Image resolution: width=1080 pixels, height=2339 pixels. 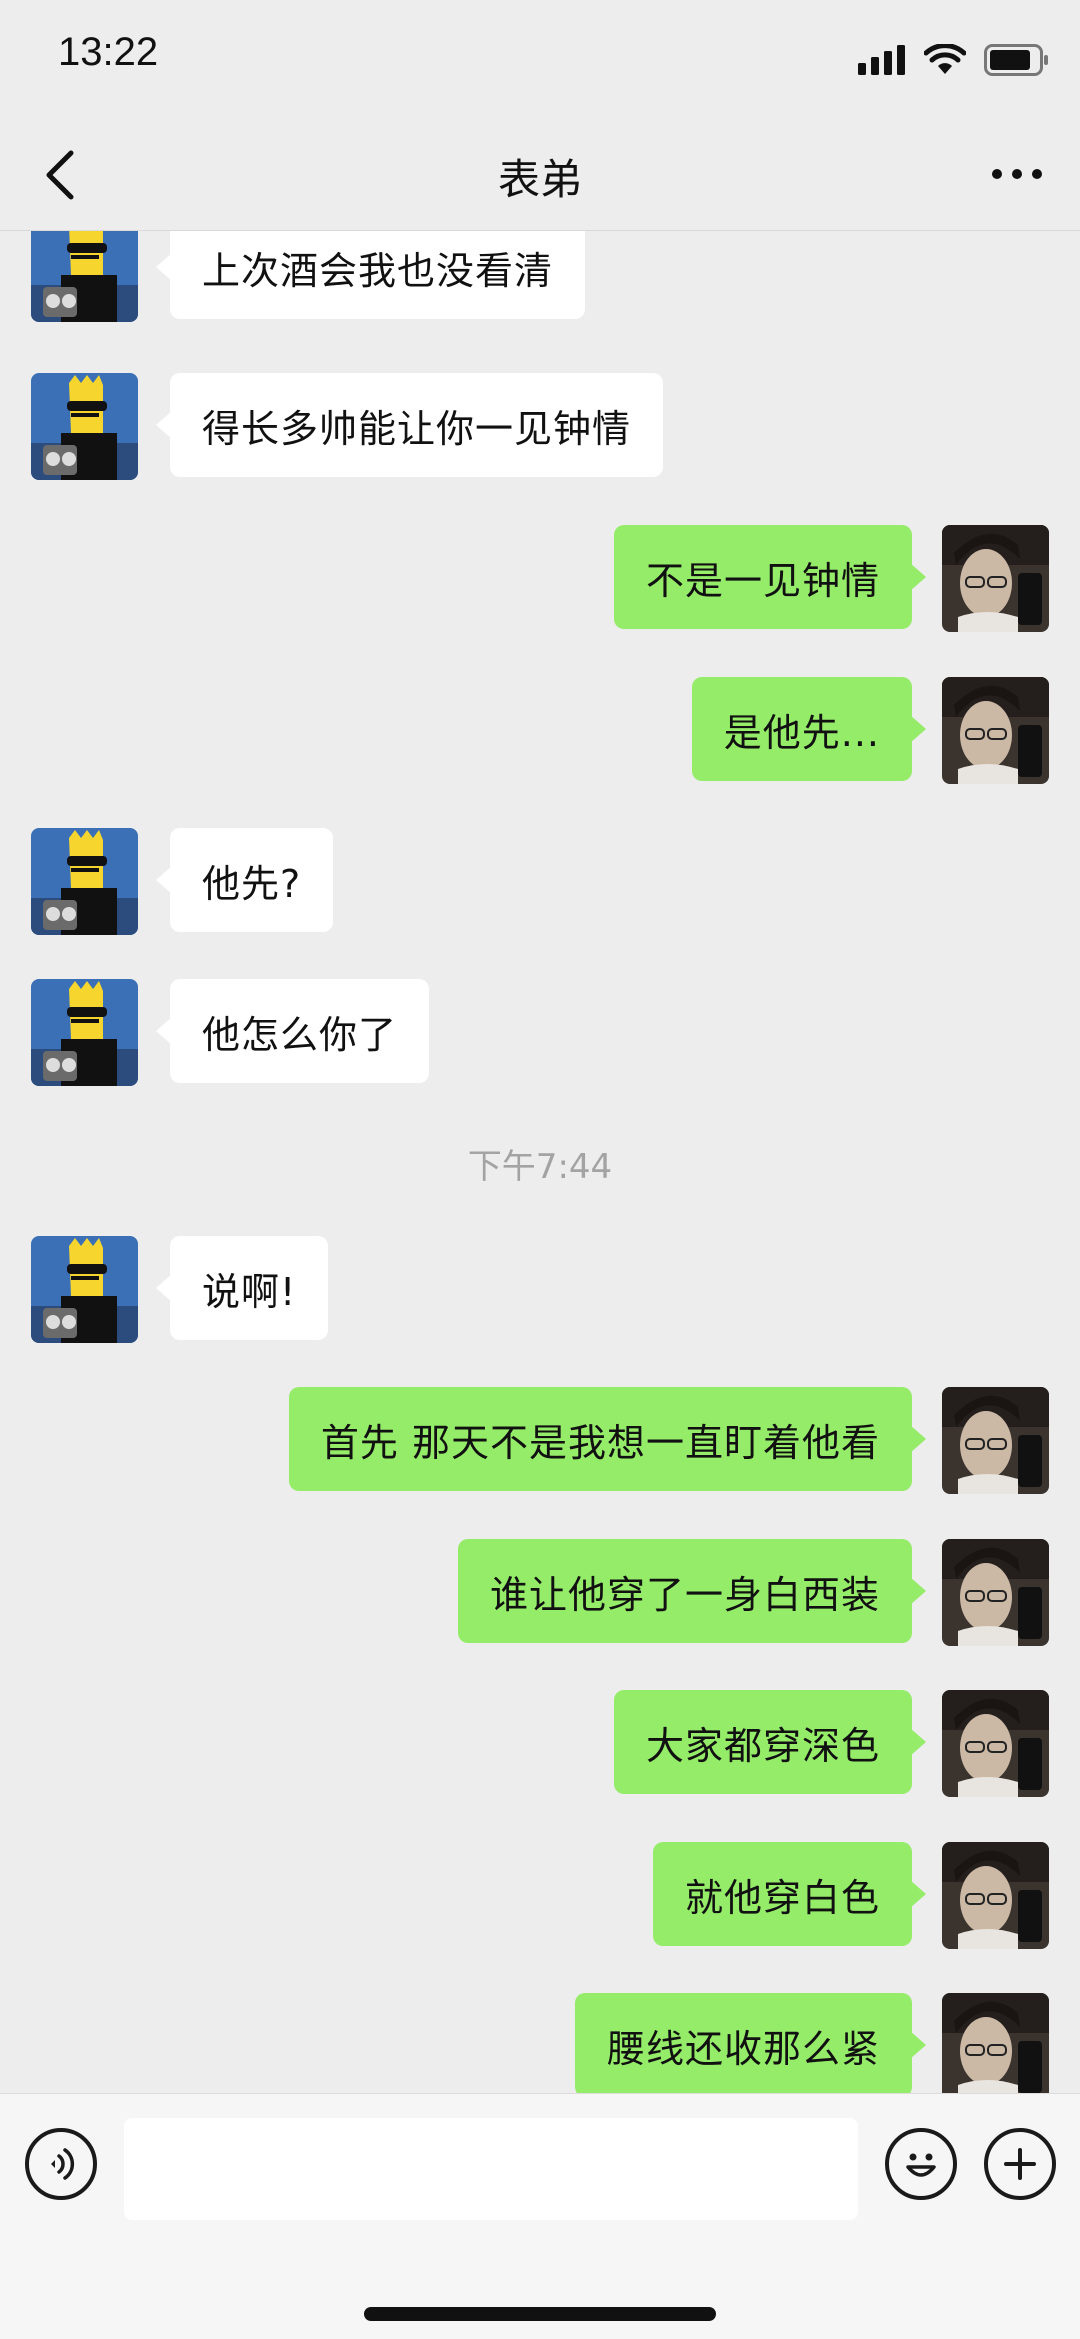 I want to click on battery-icon, so click(x=1016, y=60).